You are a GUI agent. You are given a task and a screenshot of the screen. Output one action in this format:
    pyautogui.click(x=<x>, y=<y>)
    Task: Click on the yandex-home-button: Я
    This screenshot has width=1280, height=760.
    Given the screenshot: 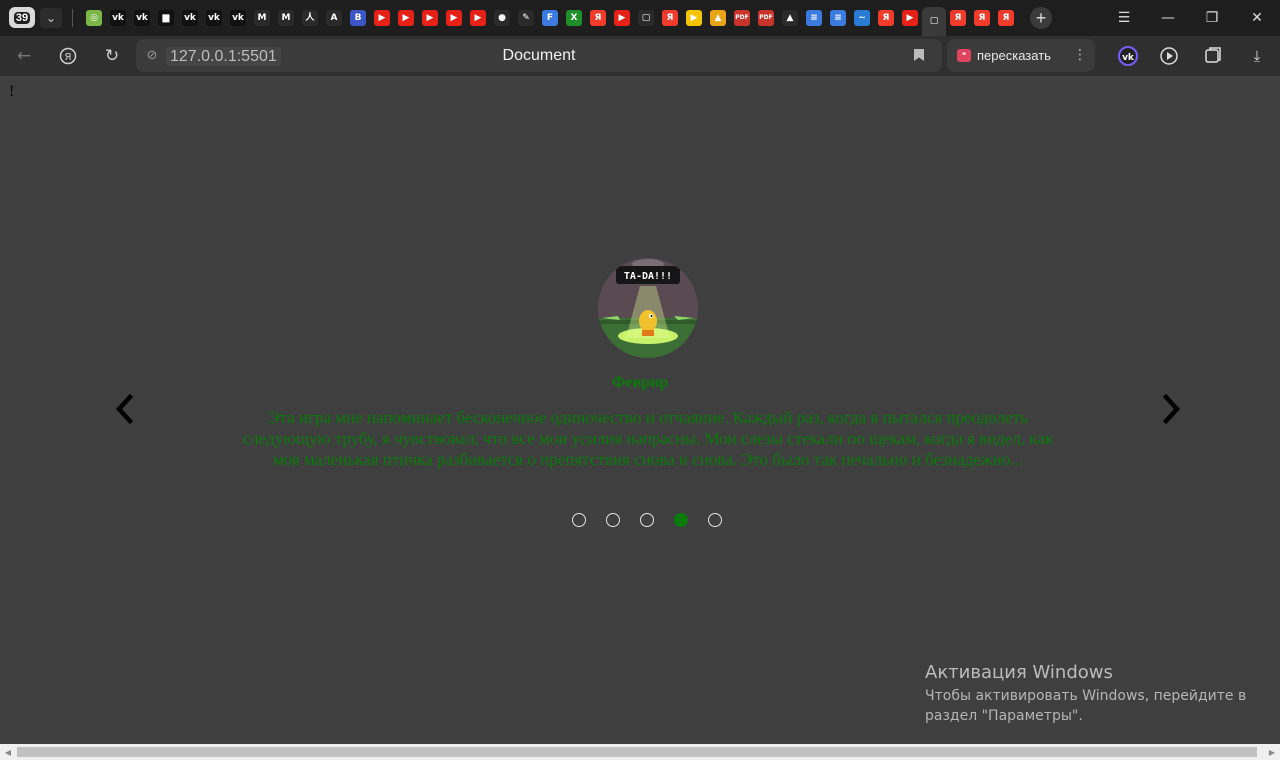 What is the action you would take?
    pyautogui.click(x=68, y=56)
    